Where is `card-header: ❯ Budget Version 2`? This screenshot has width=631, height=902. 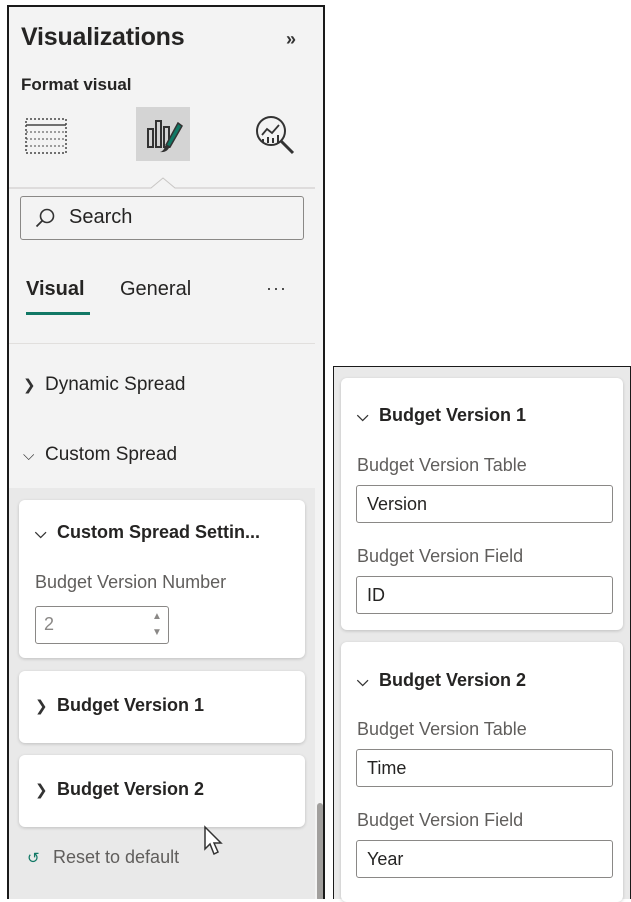 card-header: ❯ Budget Version 2 is located at coordinates (119, 789).